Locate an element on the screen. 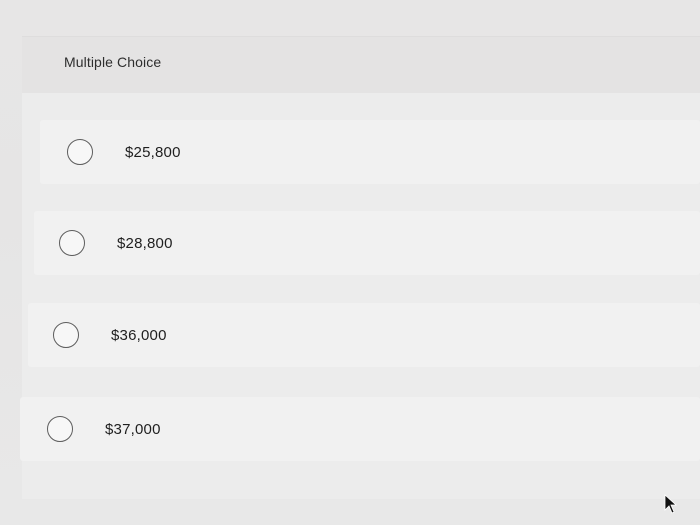 The image size is (700, 525). answer-option-label: $36,000 is located at coordinates (139, 335).